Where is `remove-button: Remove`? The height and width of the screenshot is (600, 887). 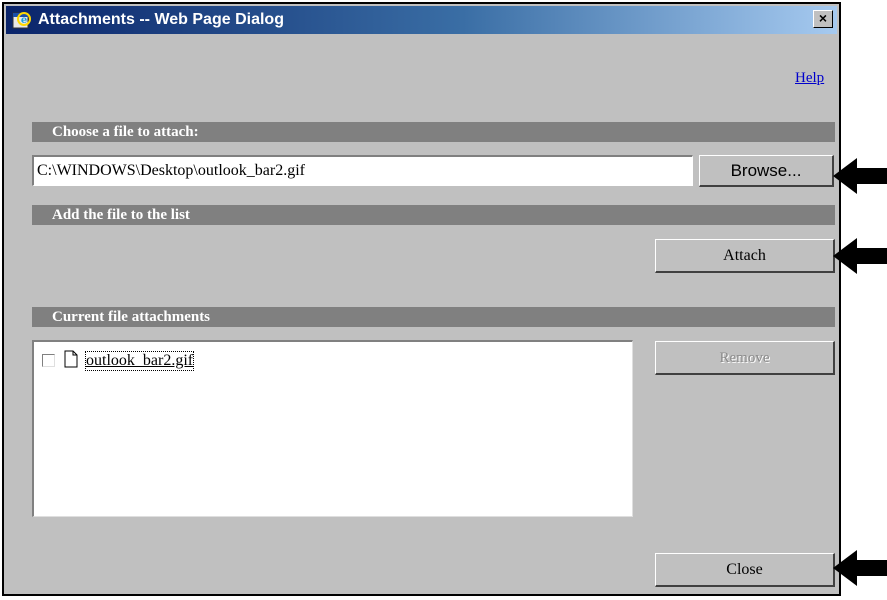 remove-button: Remove is located at coordinates (745, 358).